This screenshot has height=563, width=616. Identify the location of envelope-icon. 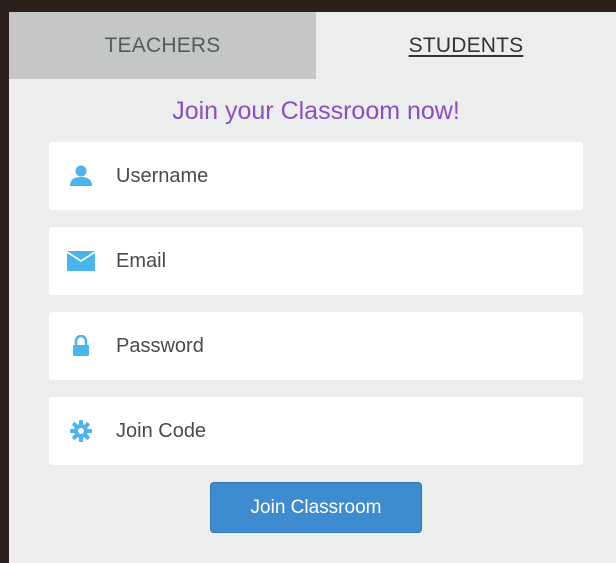
(81, 261).